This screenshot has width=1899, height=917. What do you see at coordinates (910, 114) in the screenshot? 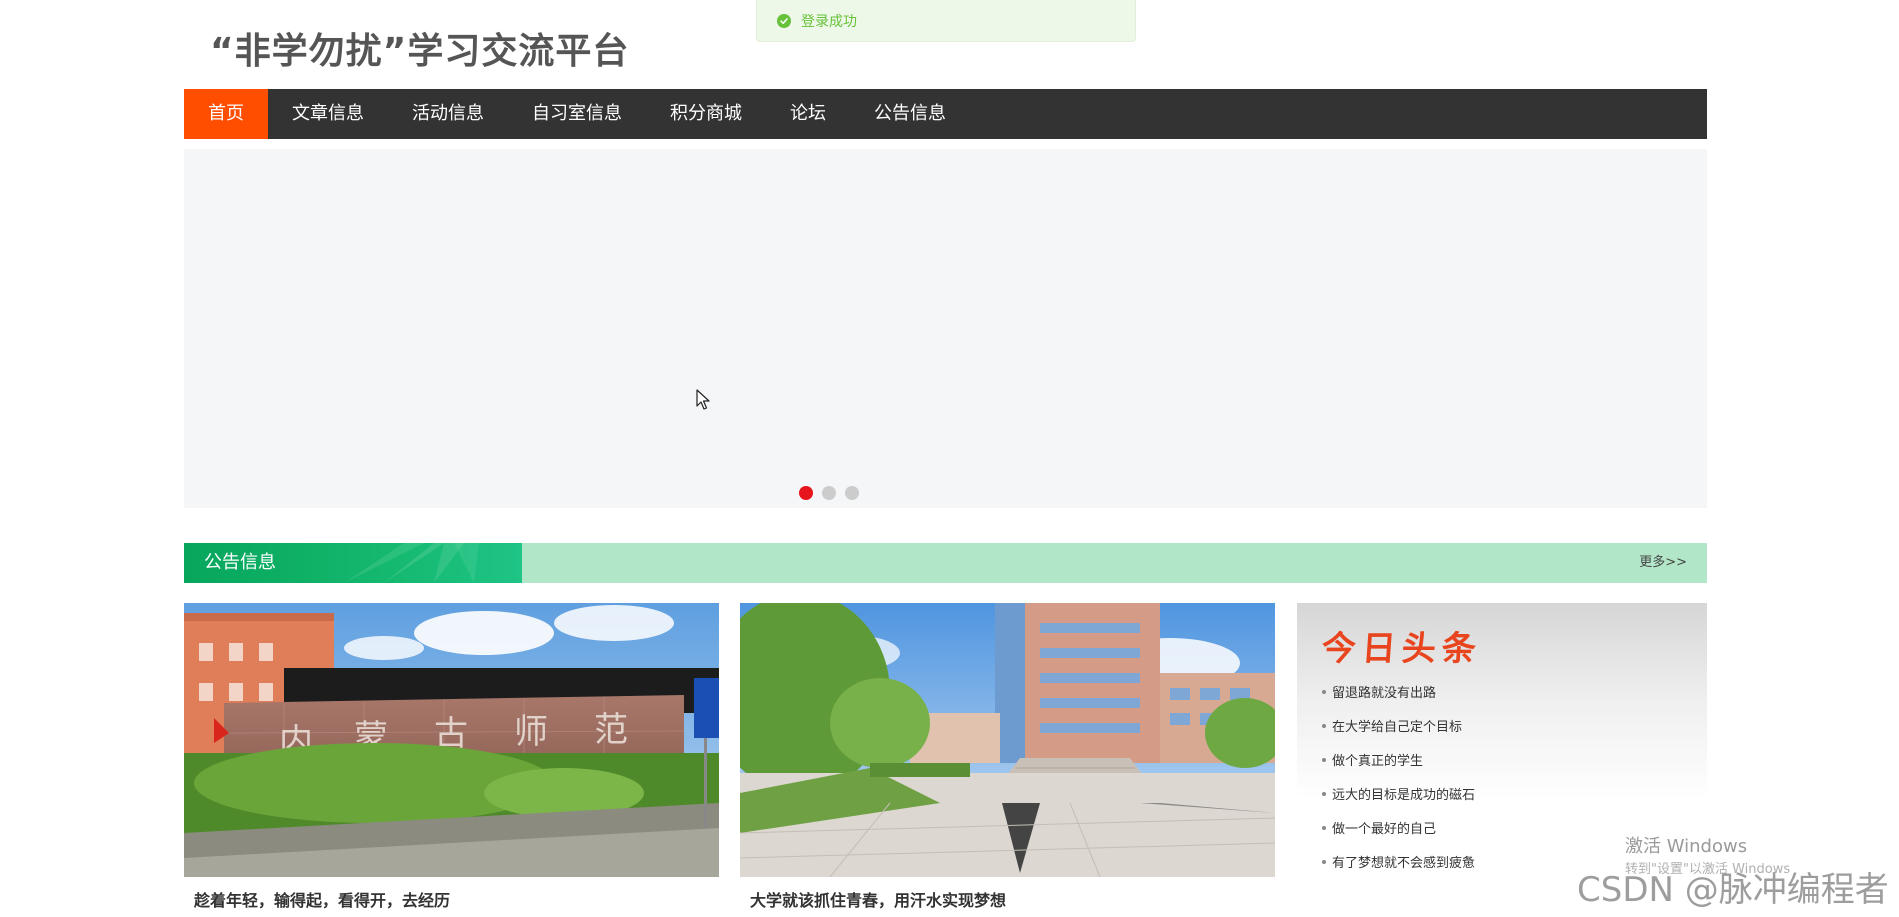
I see `nav-item-notices: 公告信息` at bounding box center [910, 114].